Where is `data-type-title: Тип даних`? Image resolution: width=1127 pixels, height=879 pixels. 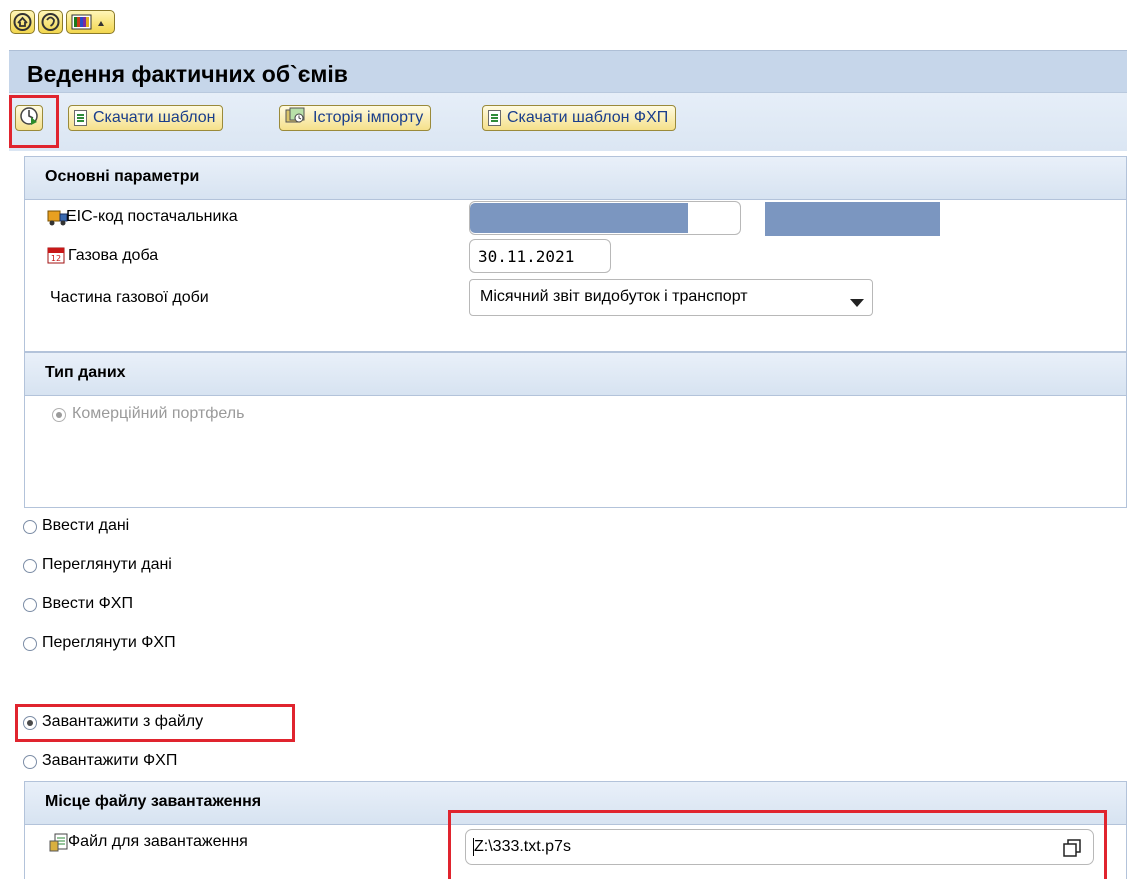 data-type-title: Тип даних is located at coordinates (85, 372).